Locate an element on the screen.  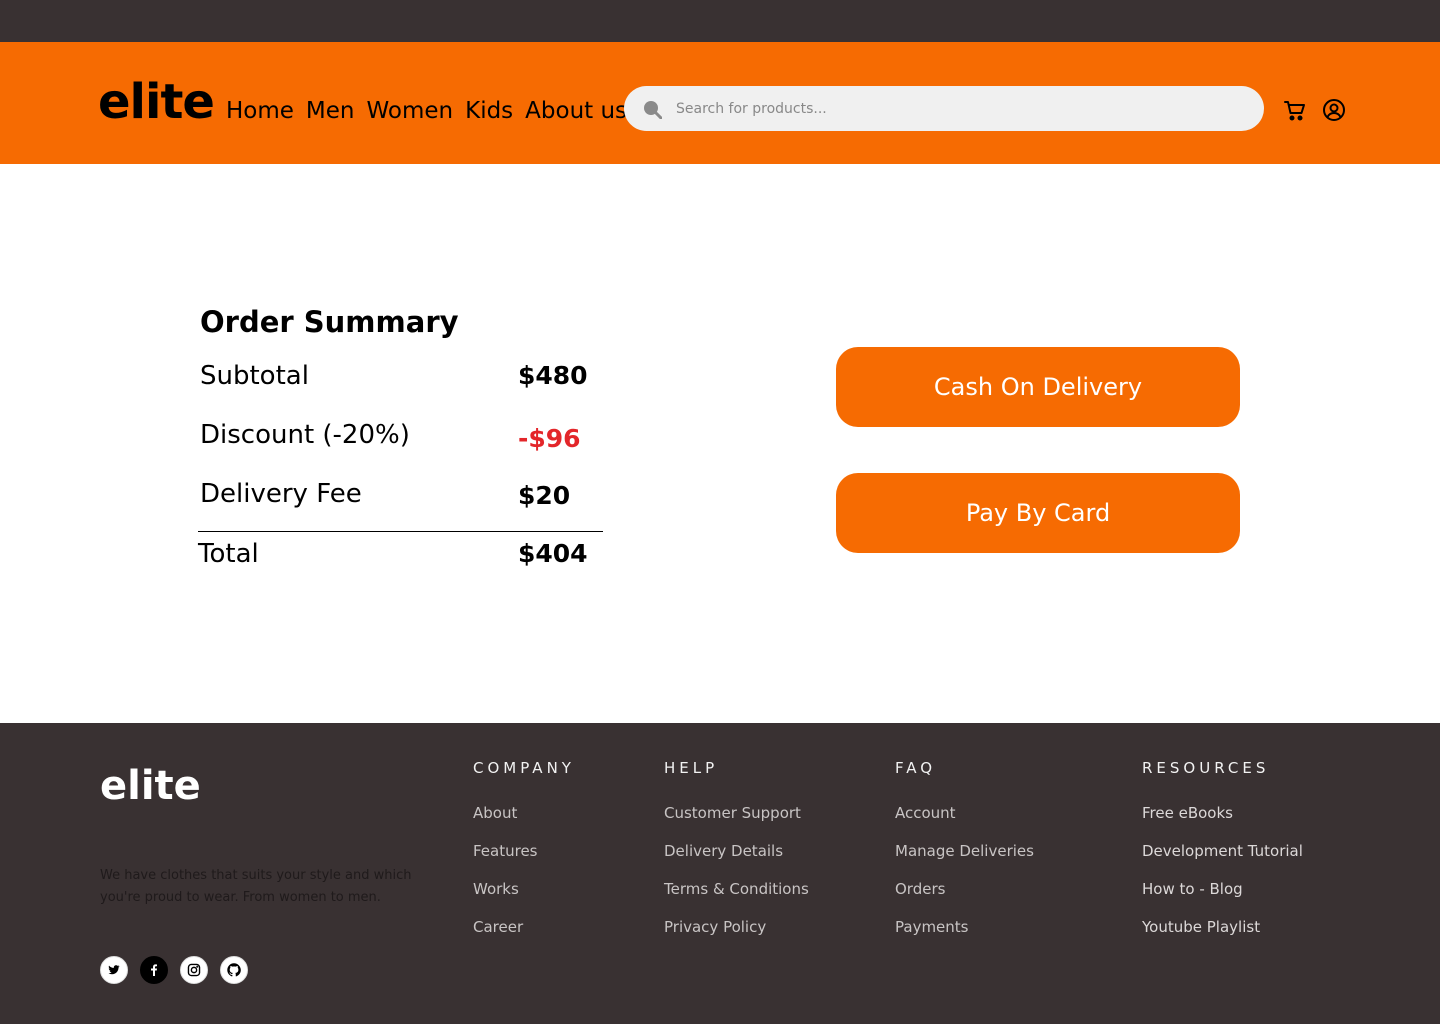
footer-link-account: Account is located at coordinates (964, 813).